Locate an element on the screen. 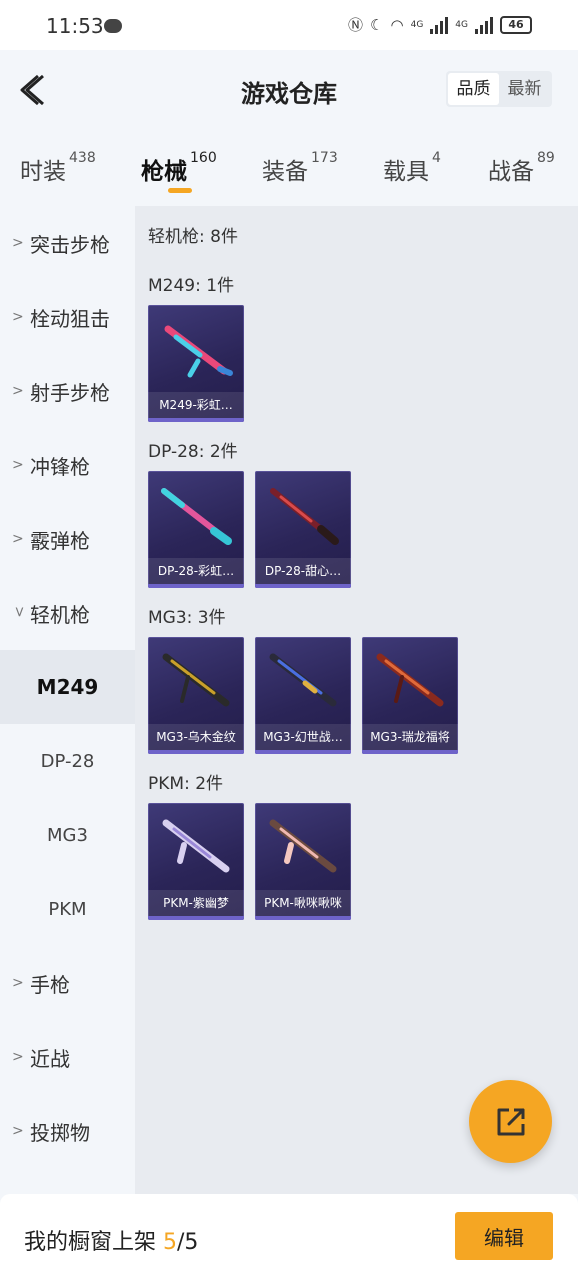 The image size is (578, 1280). sidebar-item-label: 霰弹枪 is located at coordinates (60, 540).